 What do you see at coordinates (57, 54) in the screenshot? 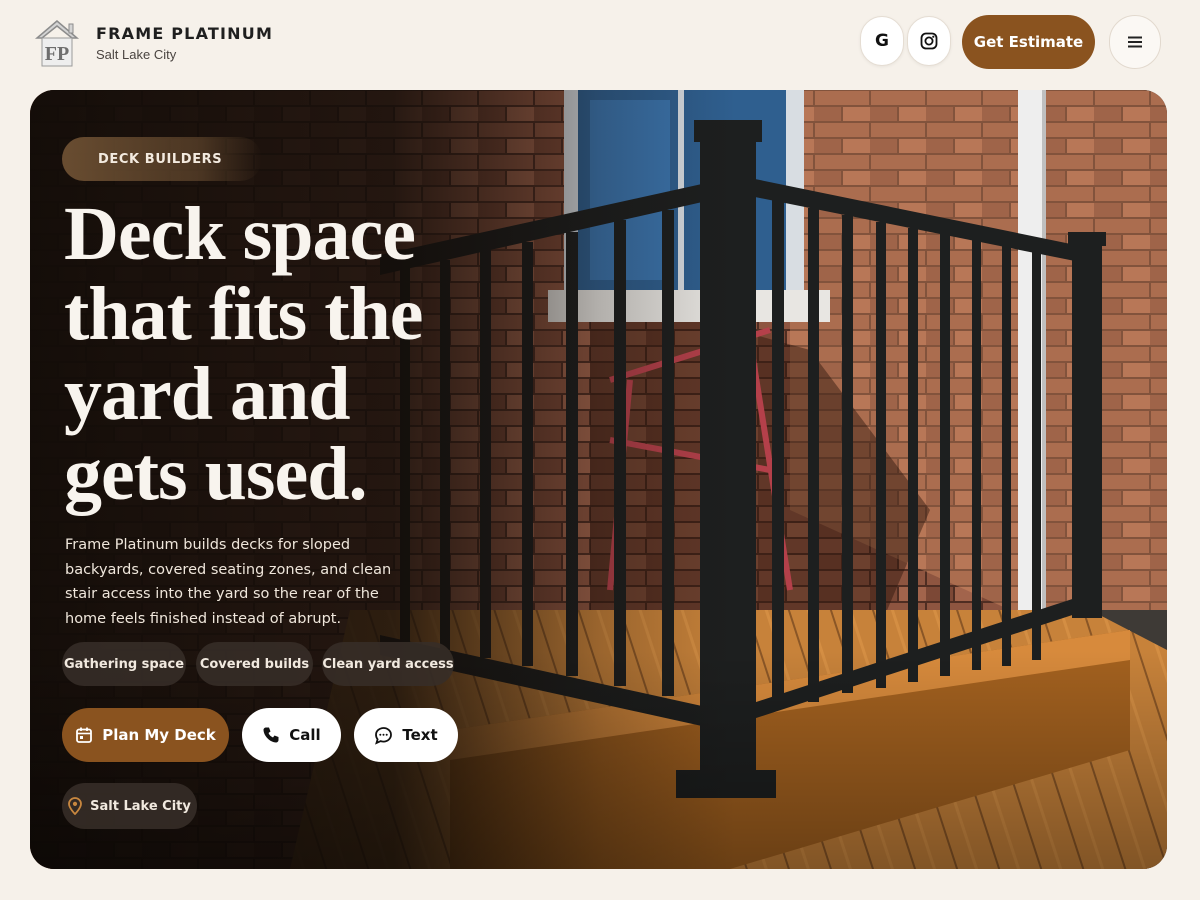
I see `logo-monogram: FP` at bounding box center [57, 54].